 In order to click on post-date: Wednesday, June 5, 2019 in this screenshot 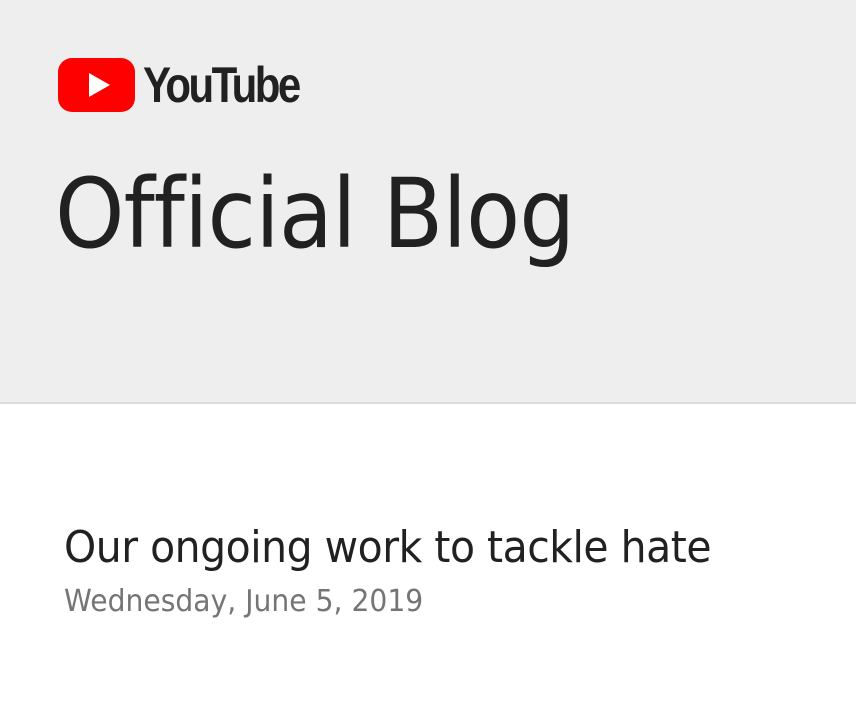, I will do `click(244, 601)`.